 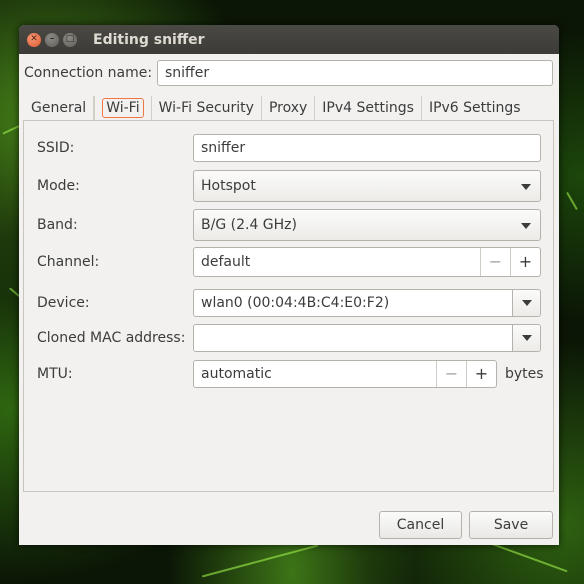 What do you see at coordinates (495, 262) in the screenshot?
I see `channel-decrement-button: −` at bounding box center [495, 262].